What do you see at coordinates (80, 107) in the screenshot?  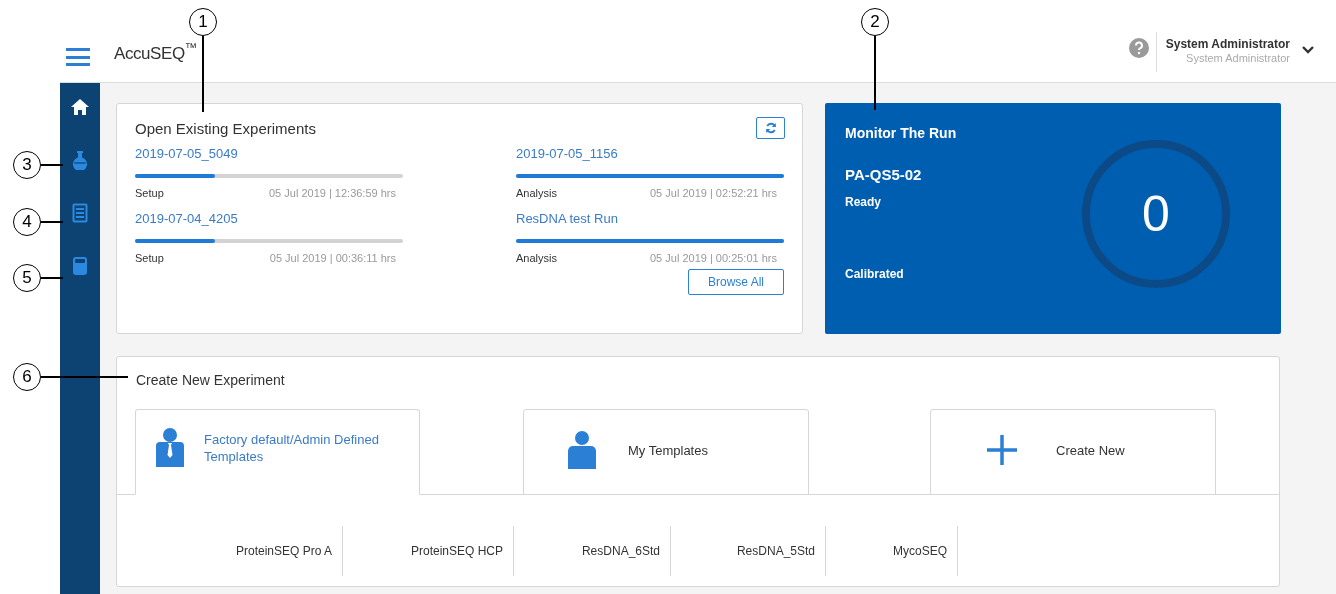 I see `home-icon` at bounding box center [80, 107].